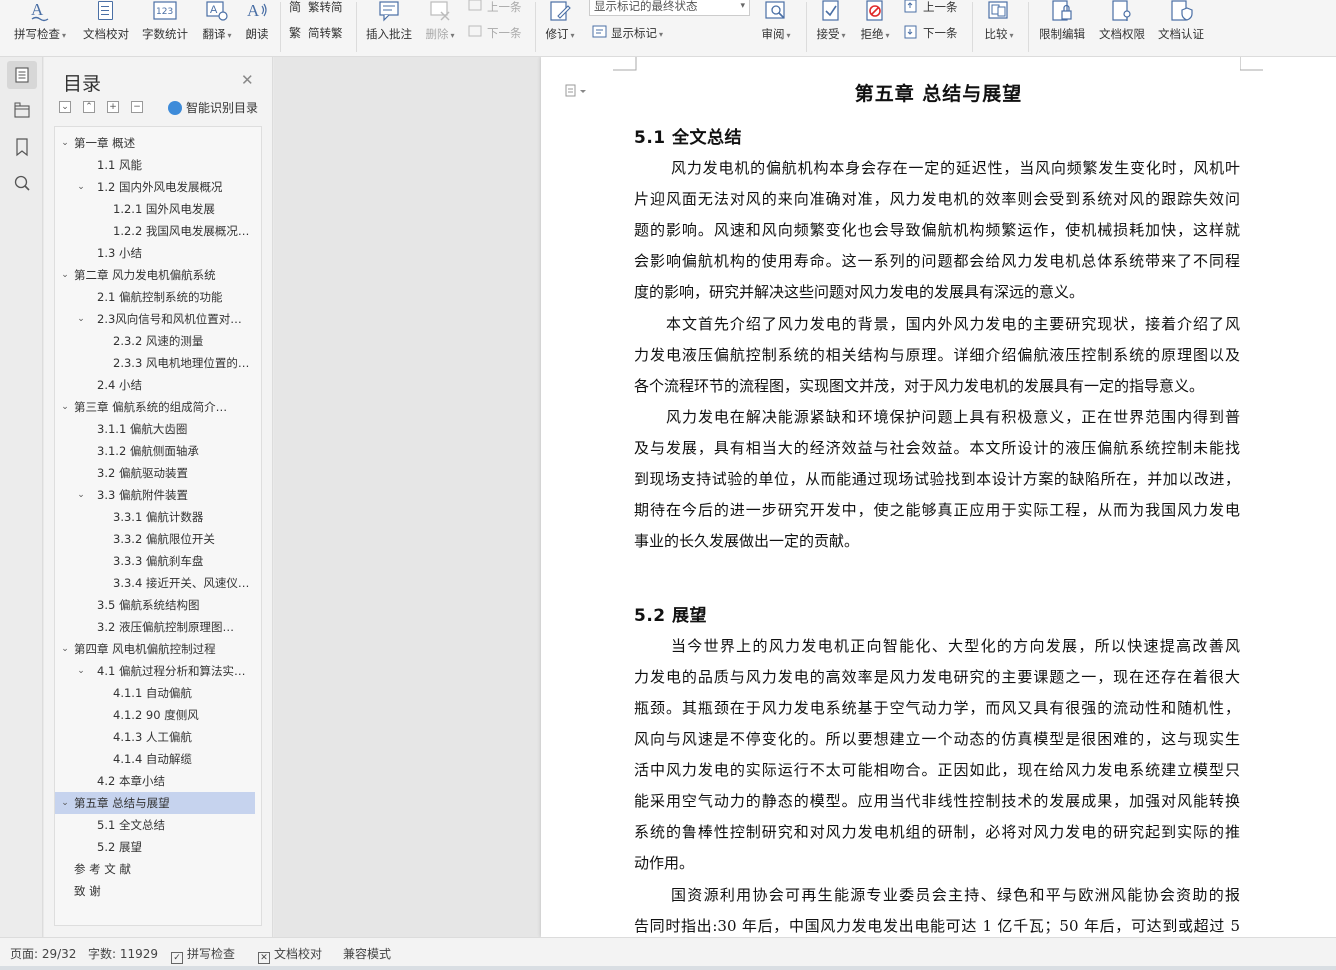  Describe the element at coordinates (155, 495) in the screenshot. I see `toc-item: ⌄ 3.3 偏航附件装置` at that location.